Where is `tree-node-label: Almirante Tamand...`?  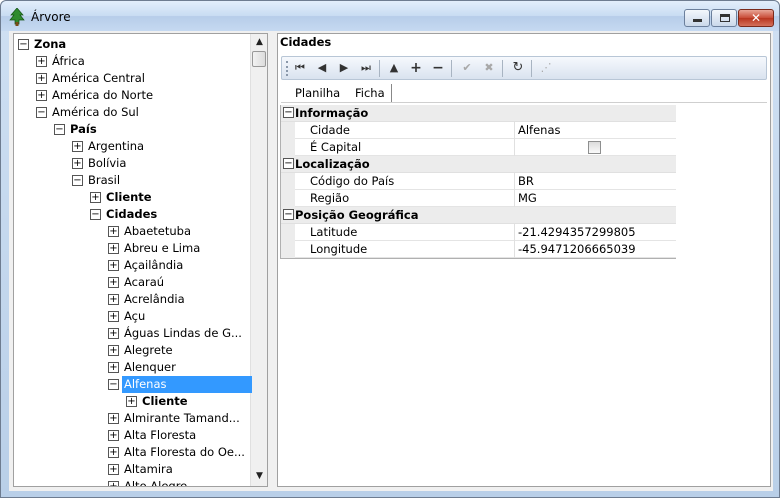
tree-node-label: Almirante Tamand... is located at coordinates (182, 418).